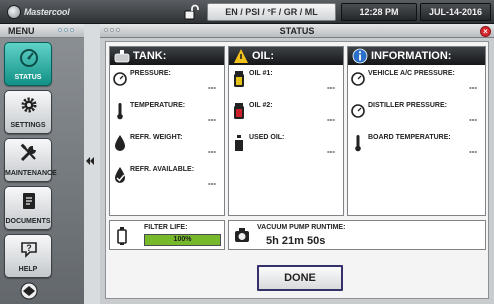  I want to click on used-oil-bottle-icon, so click(239, 143).